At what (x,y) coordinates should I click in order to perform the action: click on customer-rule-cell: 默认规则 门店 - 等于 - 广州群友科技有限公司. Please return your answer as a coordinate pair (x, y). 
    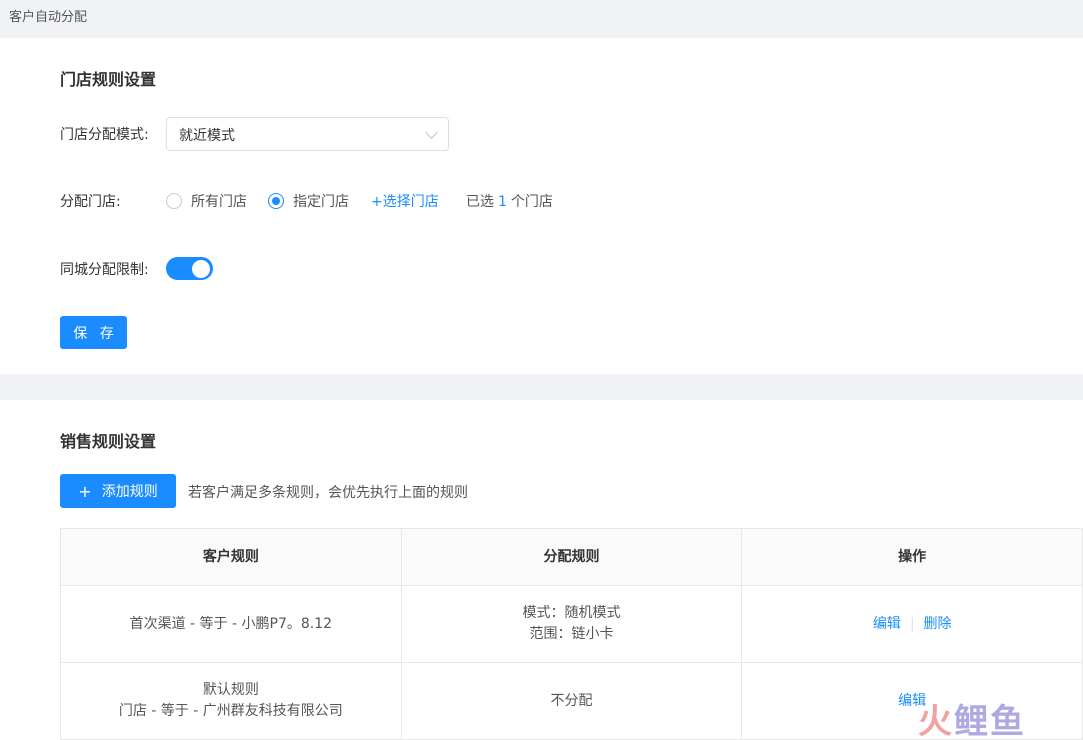
    Looking at the image, I should click on (231, 701).